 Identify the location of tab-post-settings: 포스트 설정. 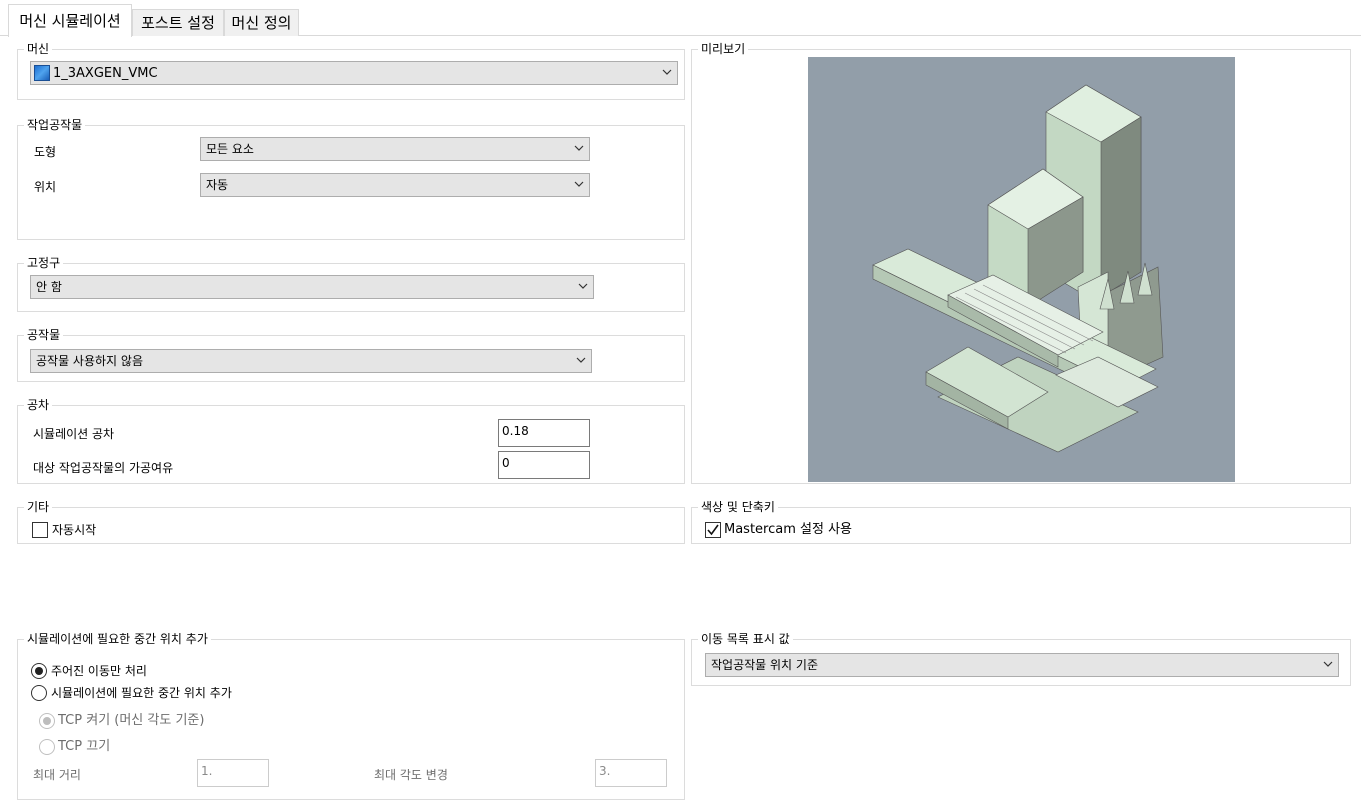
(178, 22).